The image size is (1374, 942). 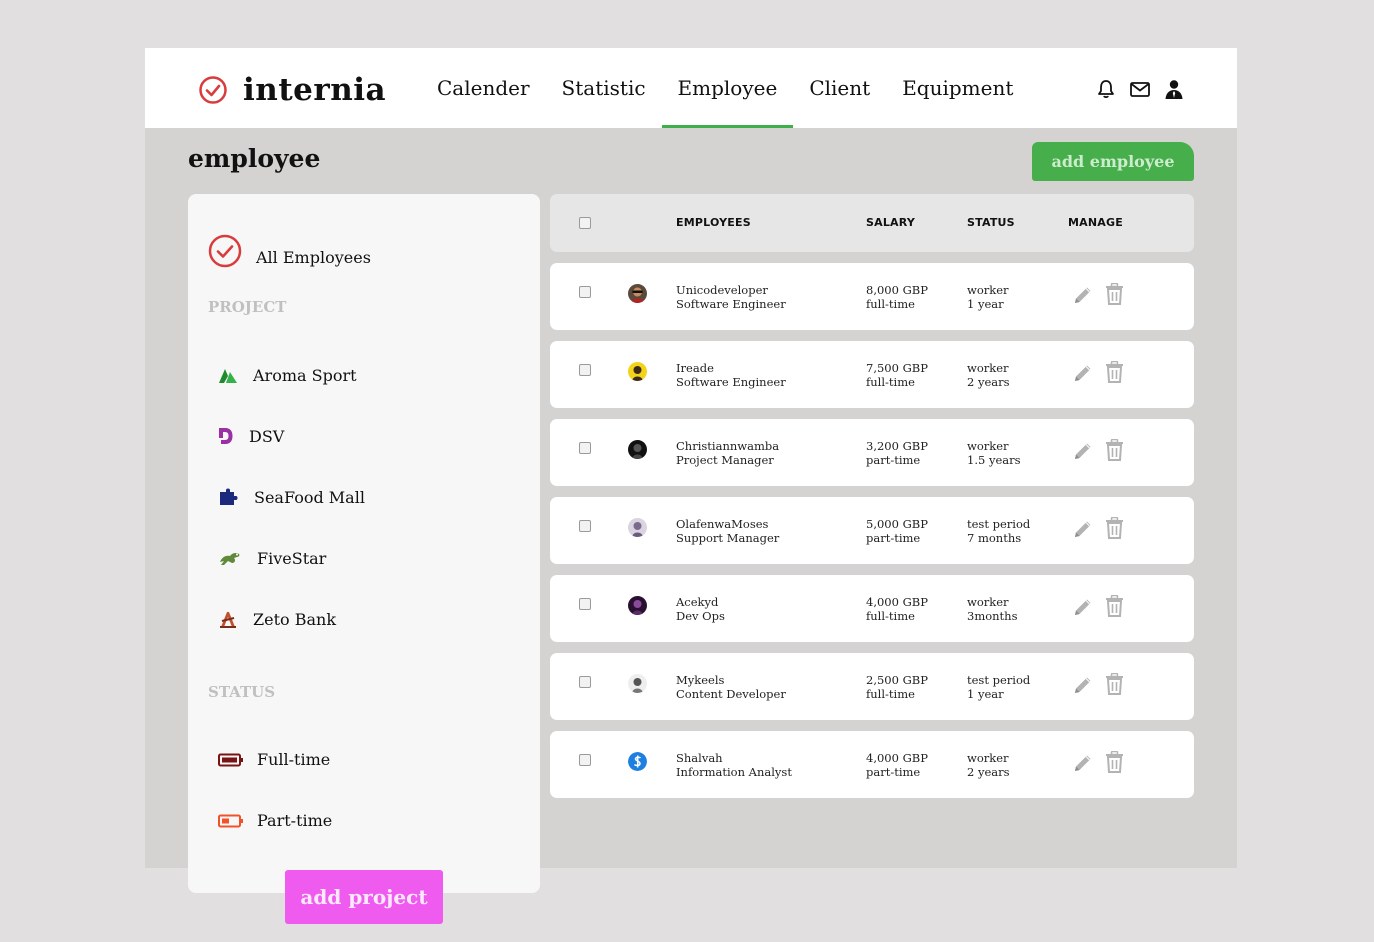 What do you see at coordinates (897, 609) in the screenshot?
I see `salary-cell: 4,000 GBP full-time` at bounding box center [897, 609].